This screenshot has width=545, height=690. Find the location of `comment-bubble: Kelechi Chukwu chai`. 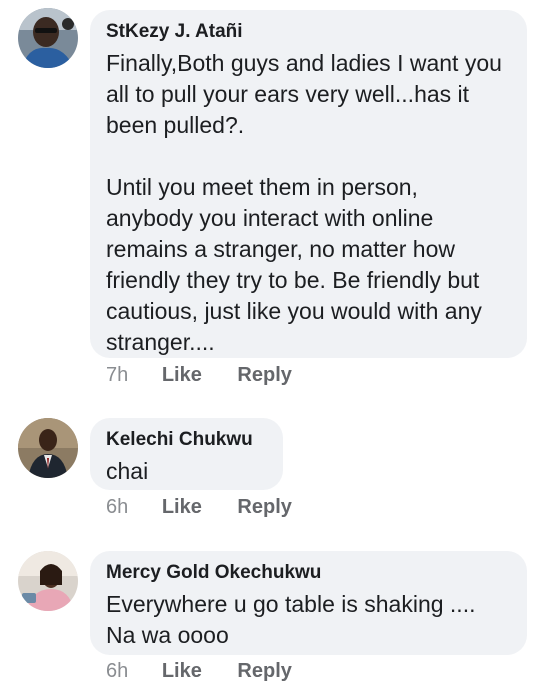

comment-bubble: Kelechi Chukwu chai is located at coordinates (186, 454).